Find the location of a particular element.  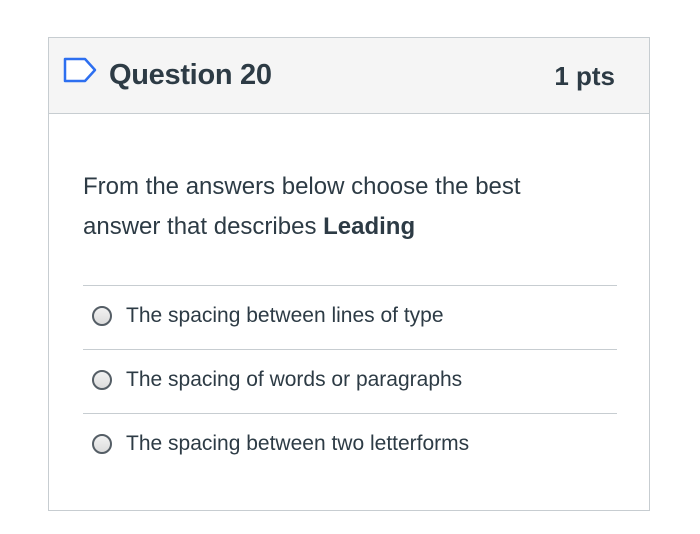

answer-option: The spacing between two letterforms is located at coordinates (350, 445).